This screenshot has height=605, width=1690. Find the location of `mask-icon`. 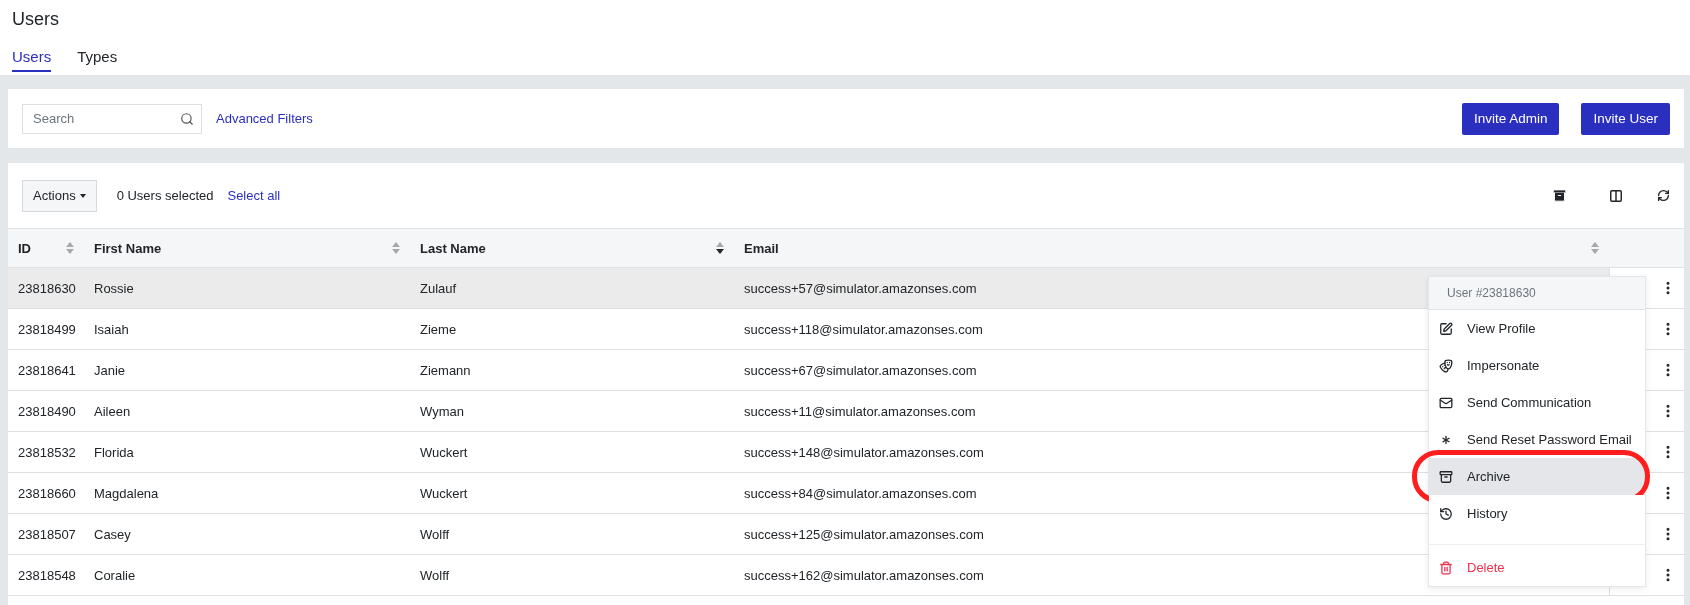

mask-icon is located at coordinates (1446, 365).